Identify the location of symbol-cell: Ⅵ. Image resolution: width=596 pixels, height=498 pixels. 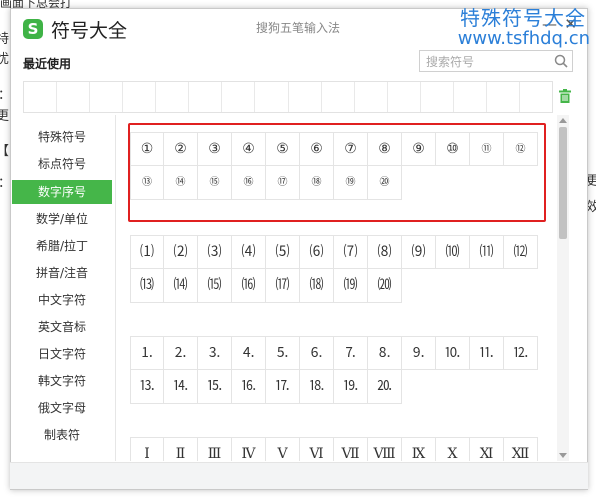
(317, 449).